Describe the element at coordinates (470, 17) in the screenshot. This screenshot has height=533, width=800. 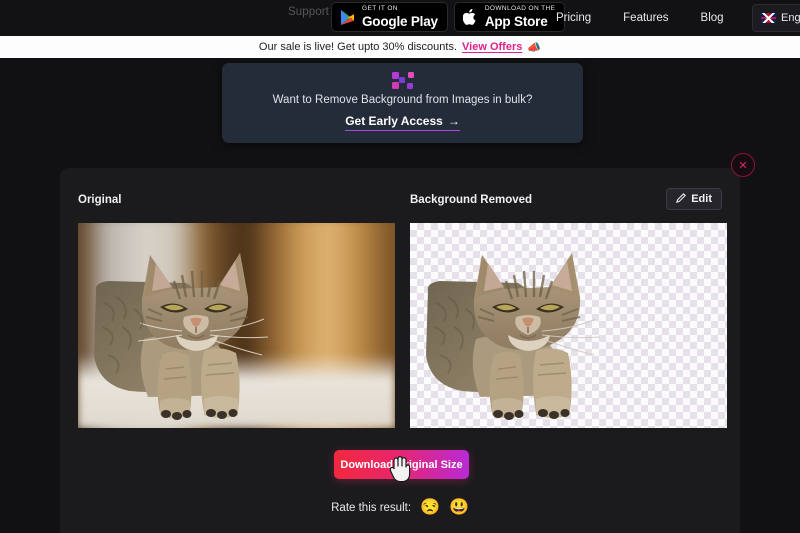
I see `apple-icon` at that location.